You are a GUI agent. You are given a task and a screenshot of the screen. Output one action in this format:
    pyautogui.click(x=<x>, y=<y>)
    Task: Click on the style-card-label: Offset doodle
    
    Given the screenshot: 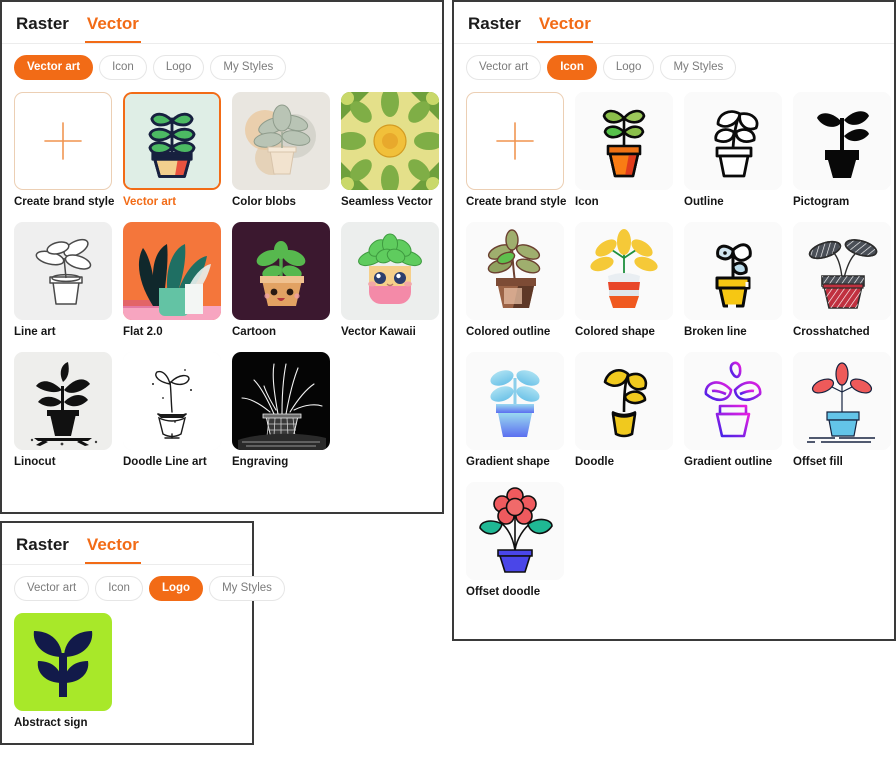 What is the action you would take?
    pyautogui.click(x=503, y=591)
    